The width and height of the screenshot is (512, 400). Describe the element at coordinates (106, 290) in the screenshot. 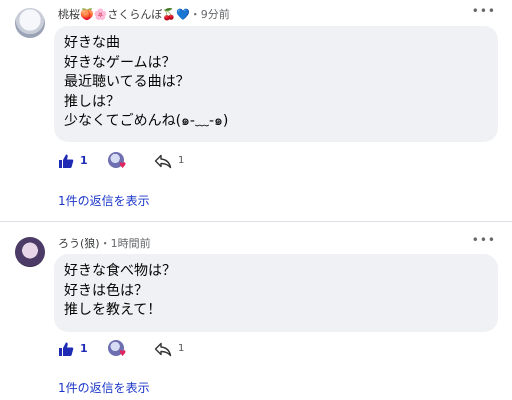

I see `comment-line: 好きは色は？` at that location.